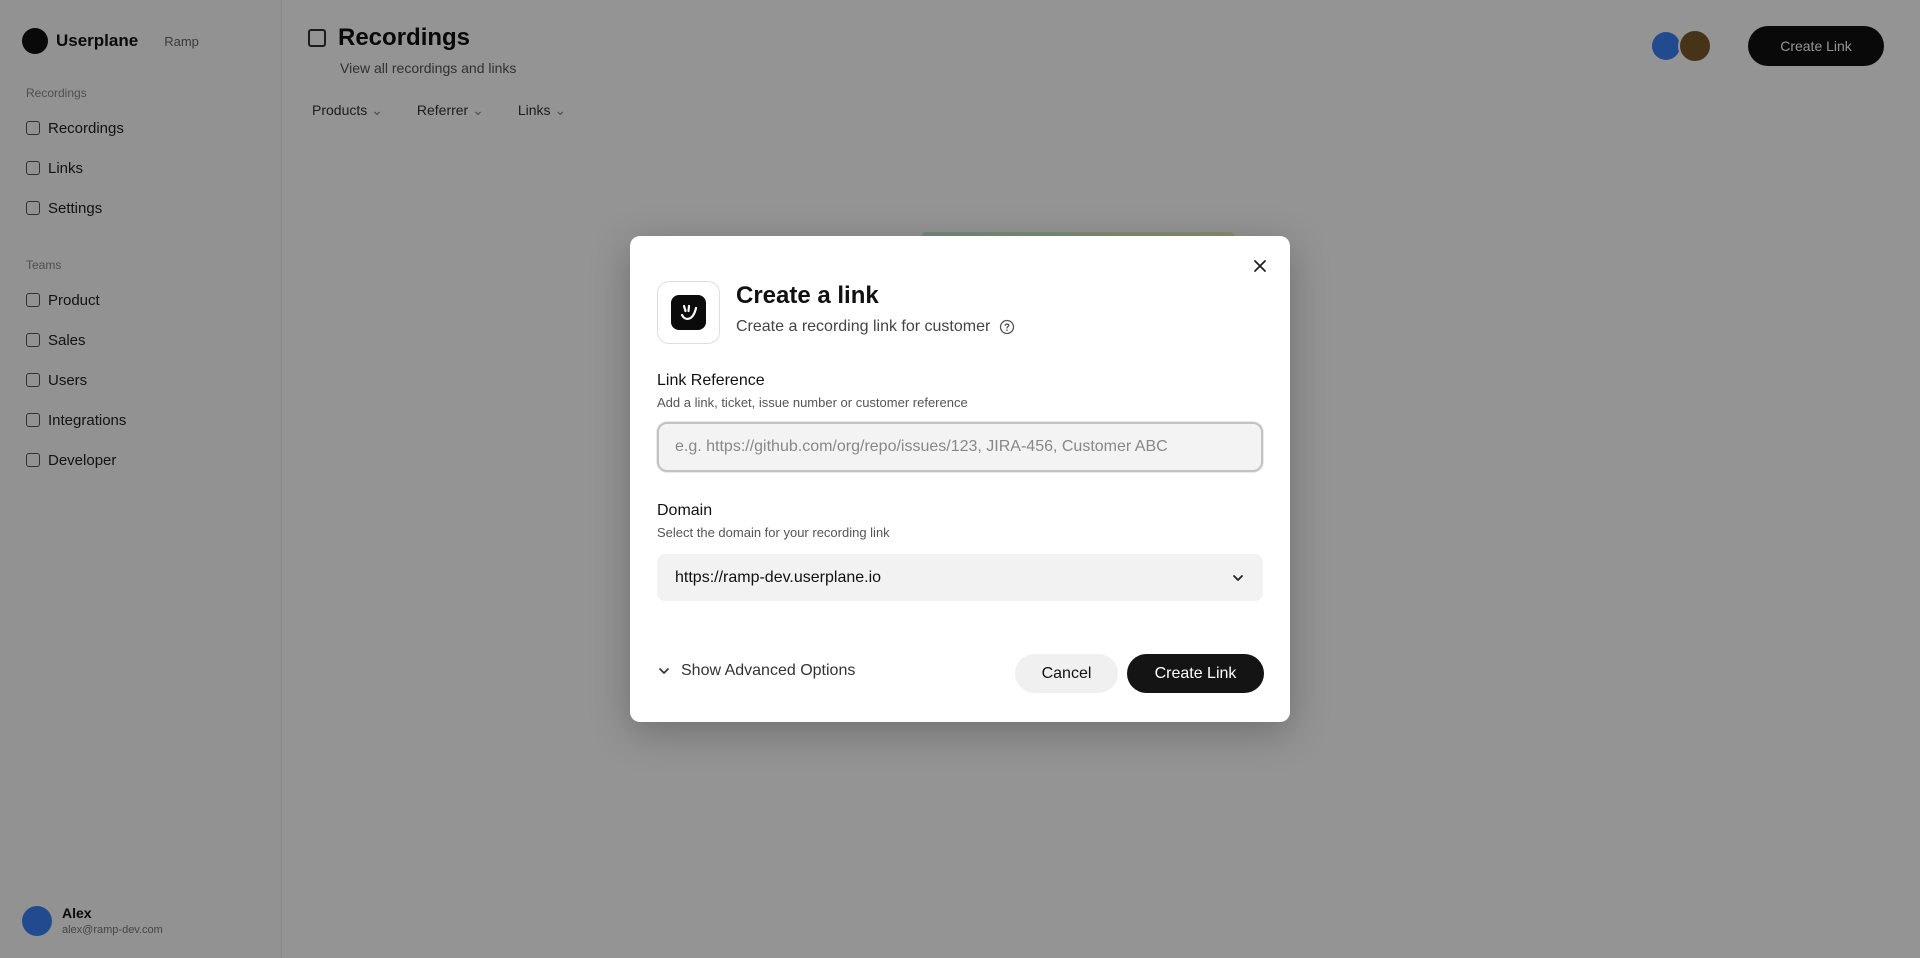 Image resolution: width=1920 pixels, height=958 pixels. I want to click on userplane-logo-icon, so click(688, 312).